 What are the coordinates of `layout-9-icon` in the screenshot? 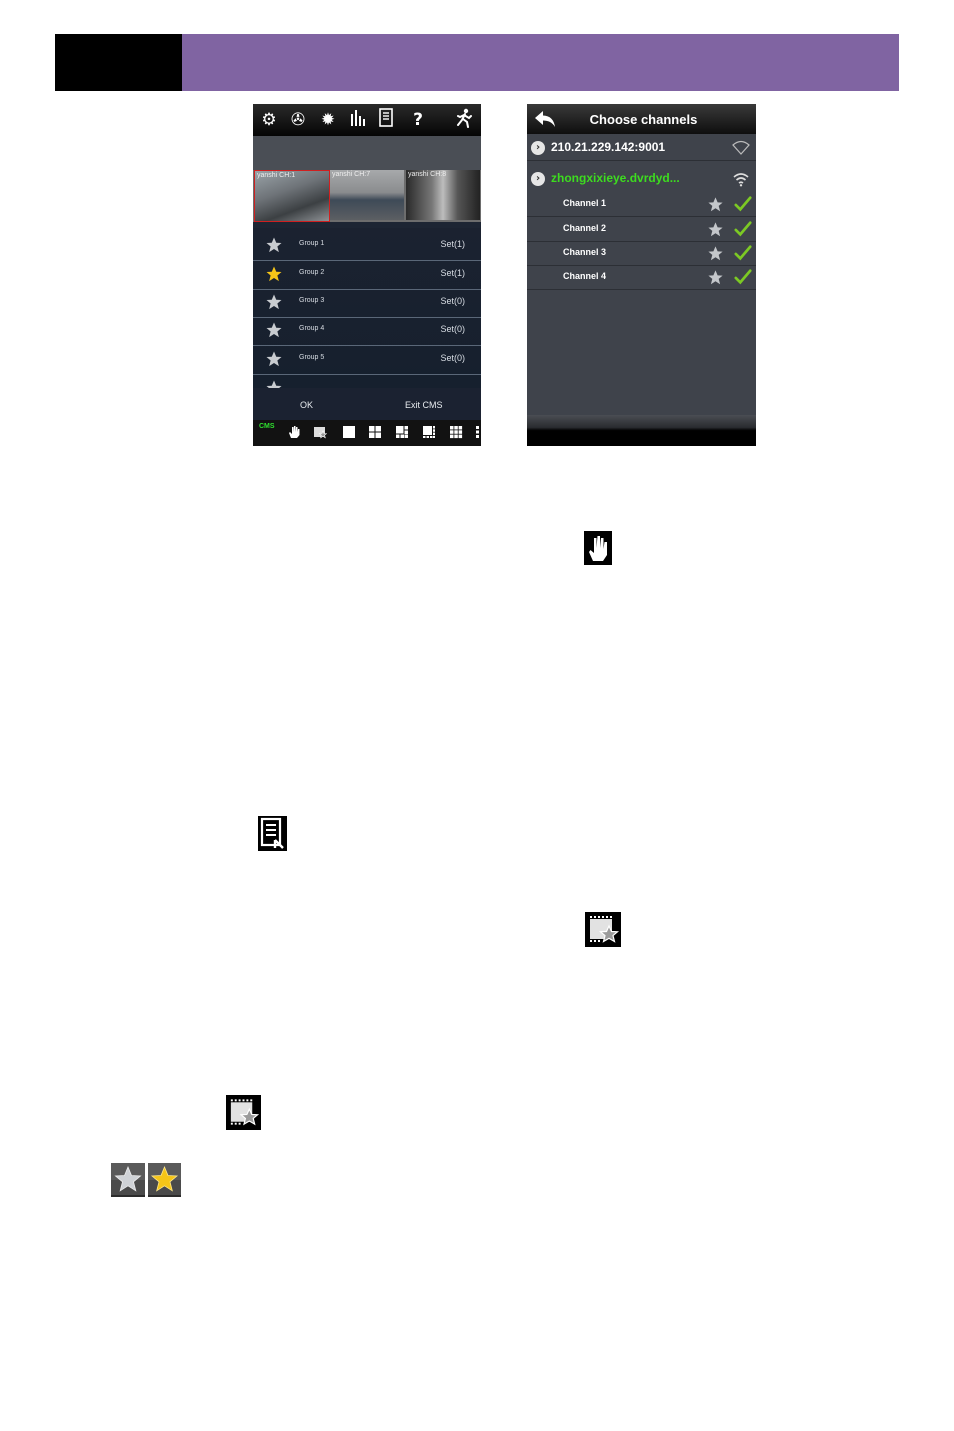 It's located at (456, 432).